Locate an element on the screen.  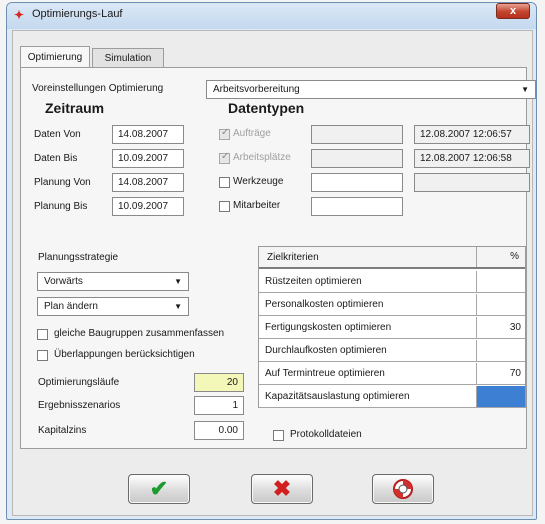
auftraege-label: Aufträge is located at coordinates (252, 133).